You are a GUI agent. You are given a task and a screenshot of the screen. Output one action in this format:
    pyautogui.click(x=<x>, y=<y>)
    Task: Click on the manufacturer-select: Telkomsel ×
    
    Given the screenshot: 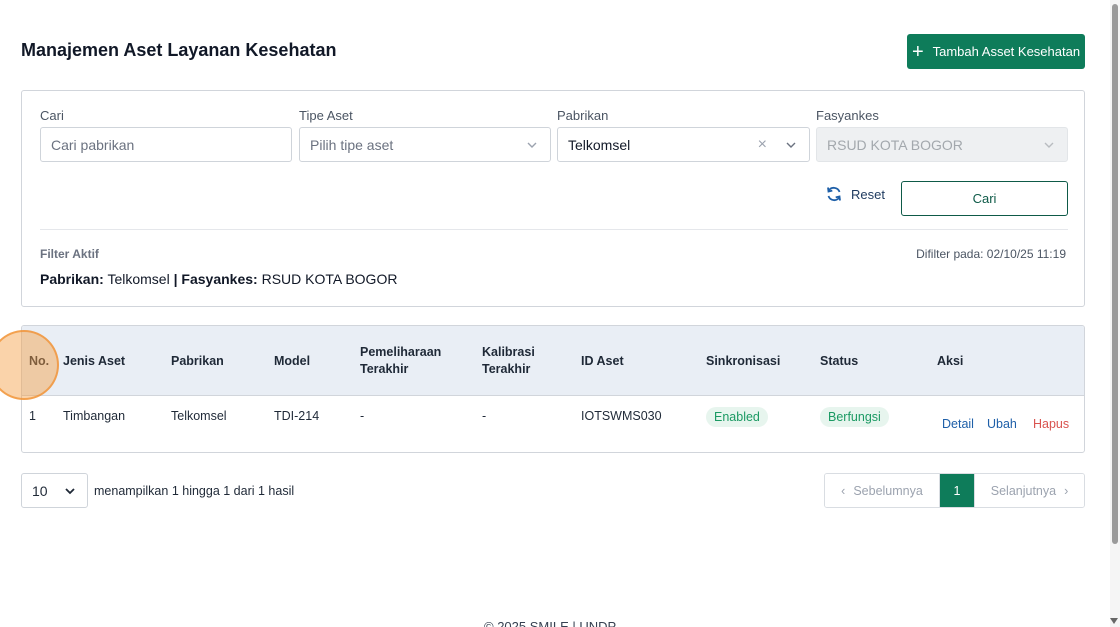 What is the action you would take?
    pyautogui.click(x=683, y=144)
    